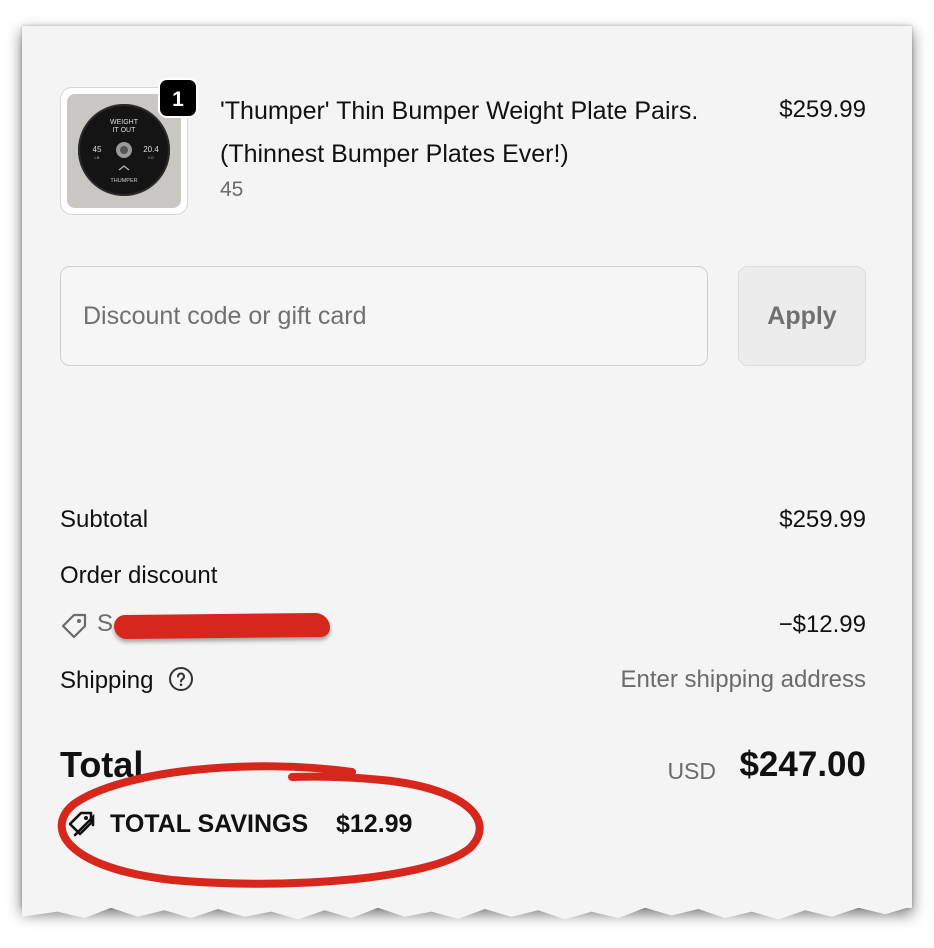 The image size is (934, 948). I want to click on svg-text: 20.4, so click(151, 149).